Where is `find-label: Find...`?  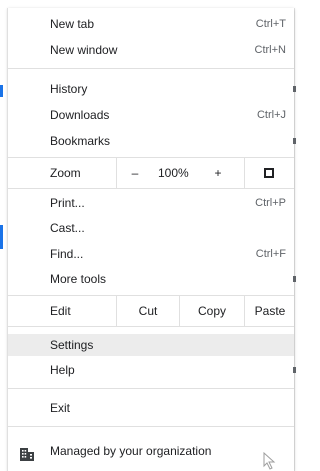
find-label: Find... is located at coordinates (67, 254).